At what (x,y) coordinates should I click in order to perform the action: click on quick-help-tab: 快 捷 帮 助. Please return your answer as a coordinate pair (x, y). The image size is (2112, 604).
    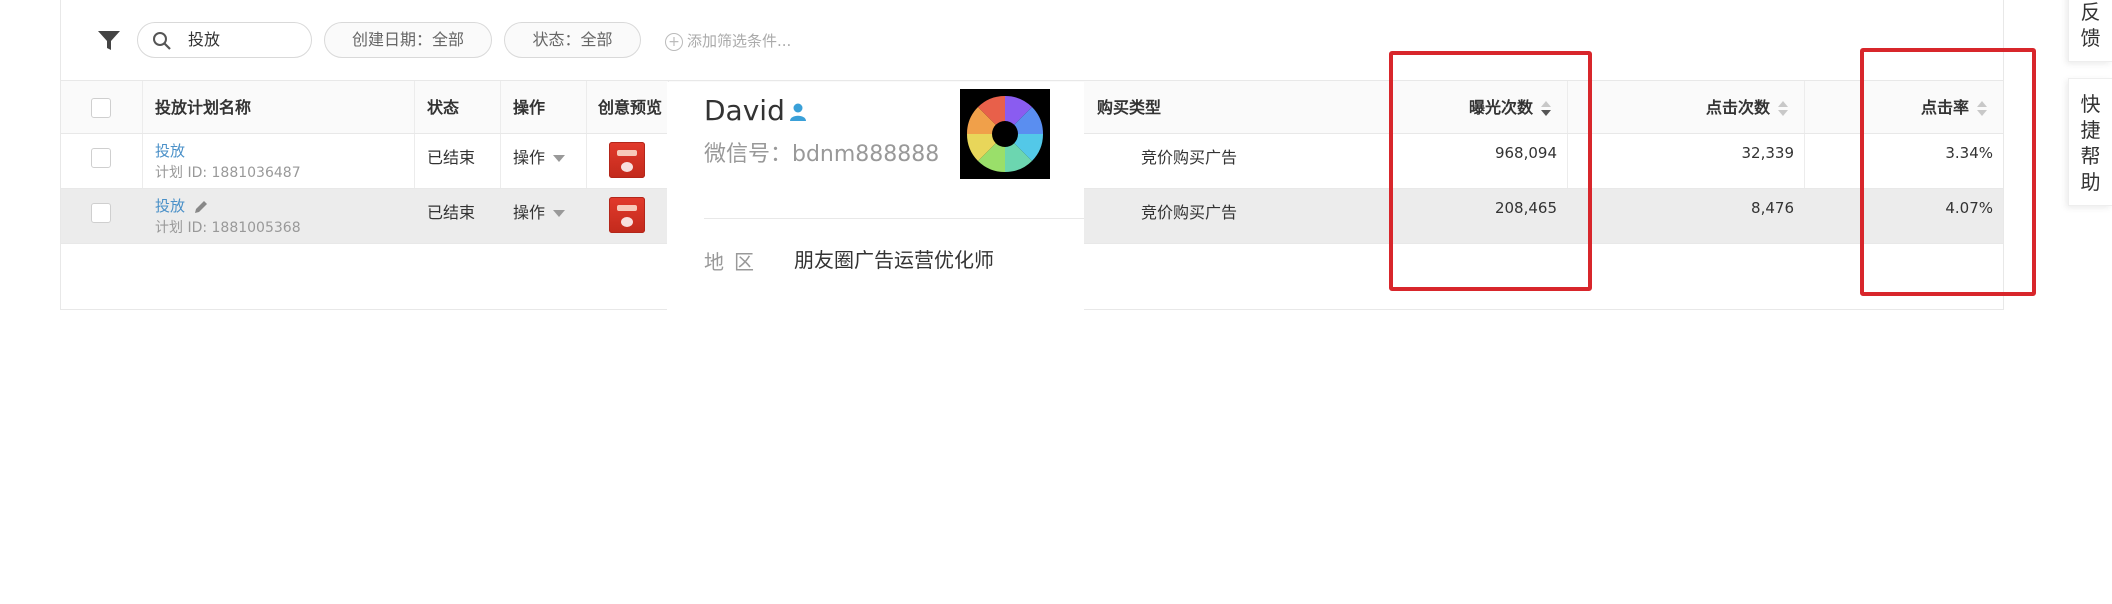
    Looking at the image, I should click on (2090, 142).